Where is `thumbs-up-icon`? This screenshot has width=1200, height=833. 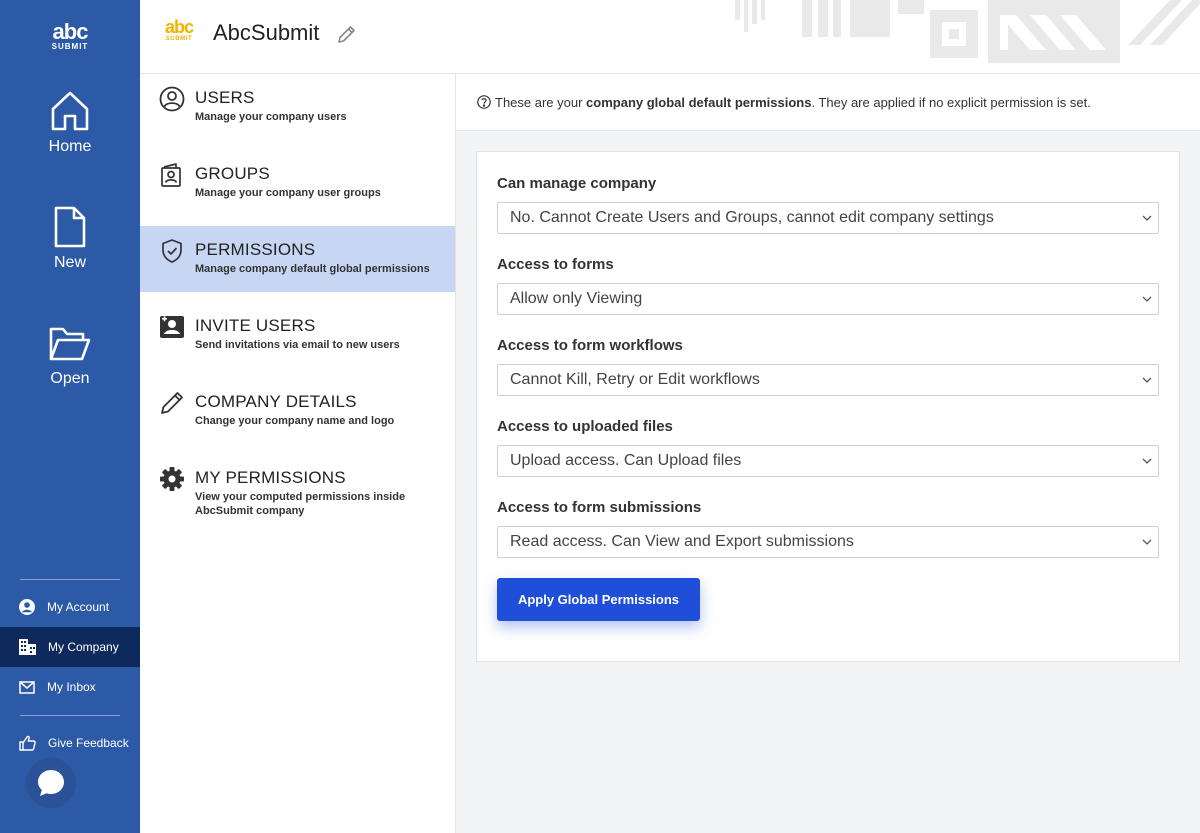 thumbs-up-icon is located at coordinates (27, 743).